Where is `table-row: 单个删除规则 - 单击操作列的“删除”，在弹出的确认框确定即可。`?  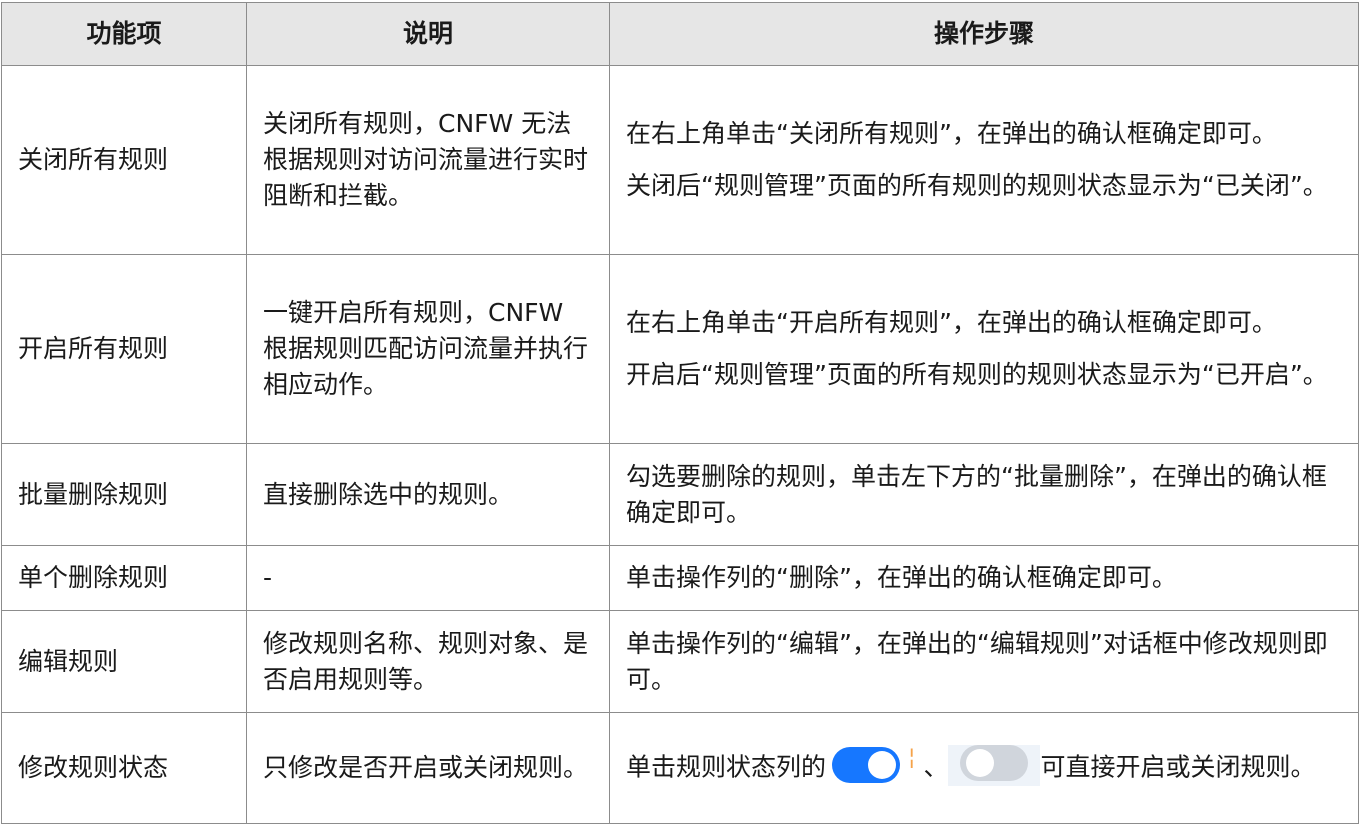
table-row: 单个删除规则 - 单击操作列的“删除”，在弹出的确认框确定即可。 is located at coordinates (680, 578).